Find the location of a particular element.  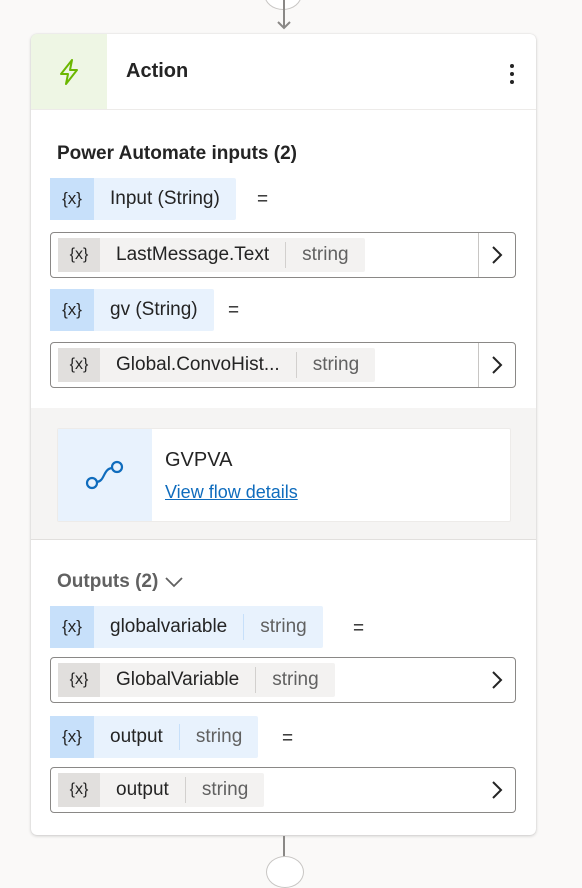

view-flow-details-link: View flow details is located at coordinates (231, 492).